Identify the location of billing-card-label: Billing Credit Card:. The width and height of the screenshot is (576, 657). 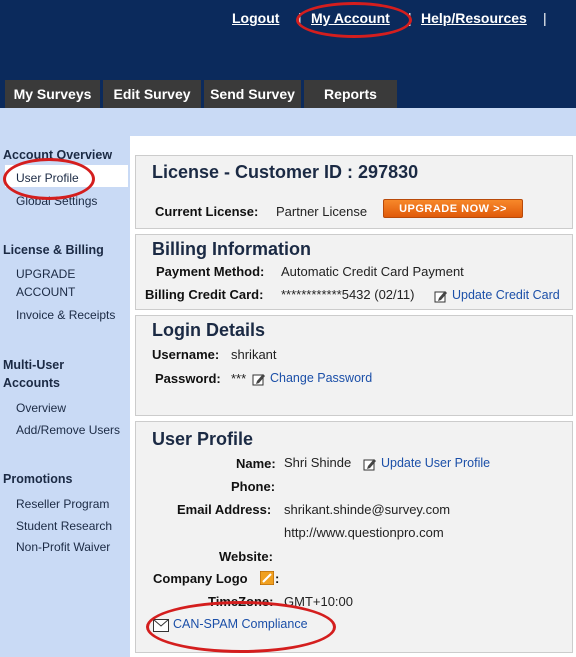
(204, 294).